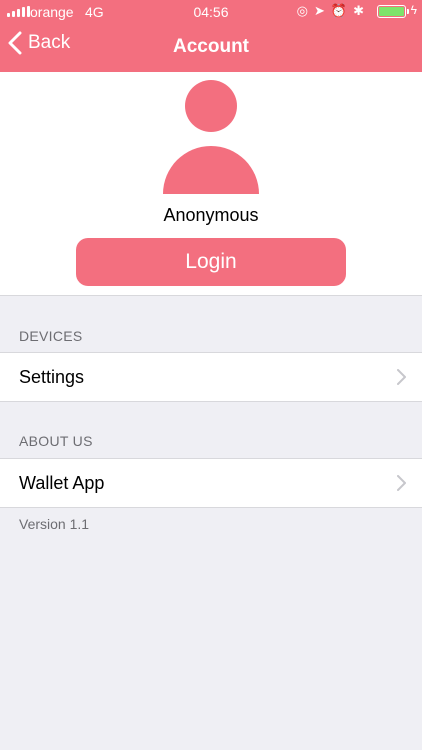 Image resolution: width=422 pixels, height=750 pixels. Describe the element at coordinates (211, 262) in the screenshot. I see `login-button: Login` at that location.